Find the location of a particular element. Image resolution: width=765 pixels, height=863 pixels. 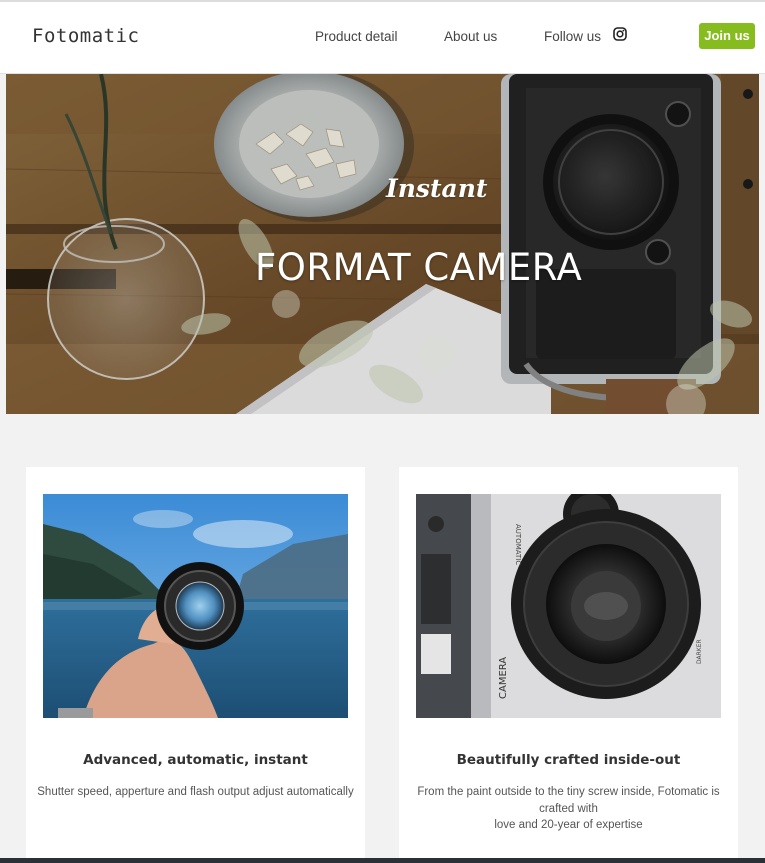

feature-description-line: love and 20-year of expertise is located at coordinates (568, 825).